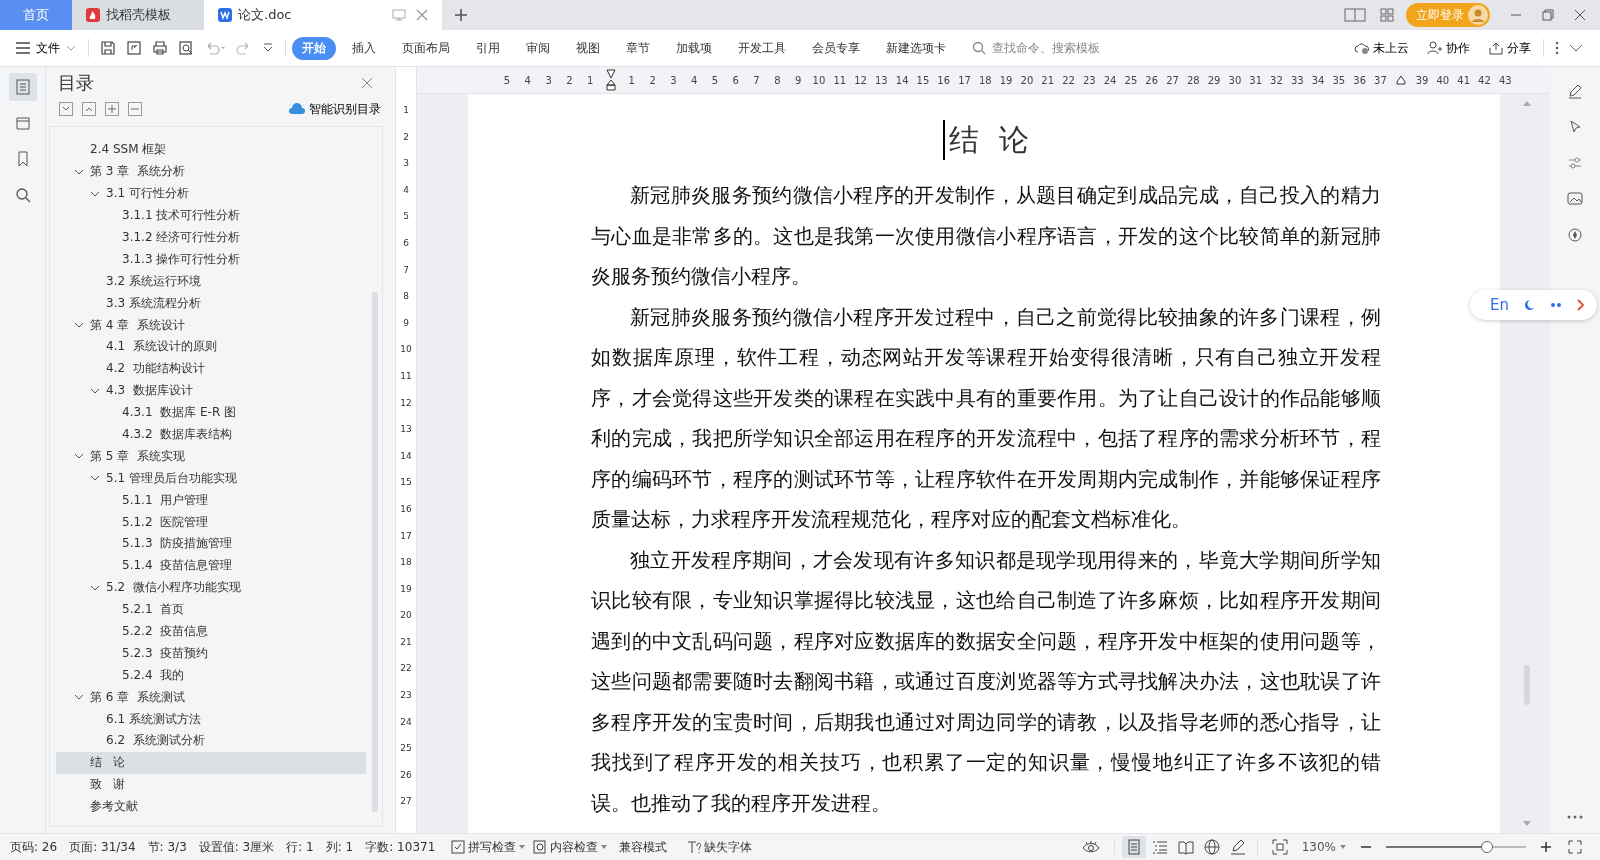 The image size is (1600, 860). Describe the element at coordinates (211, 806) in the screenshot. I see `outline-item: 参考文献` at that location.